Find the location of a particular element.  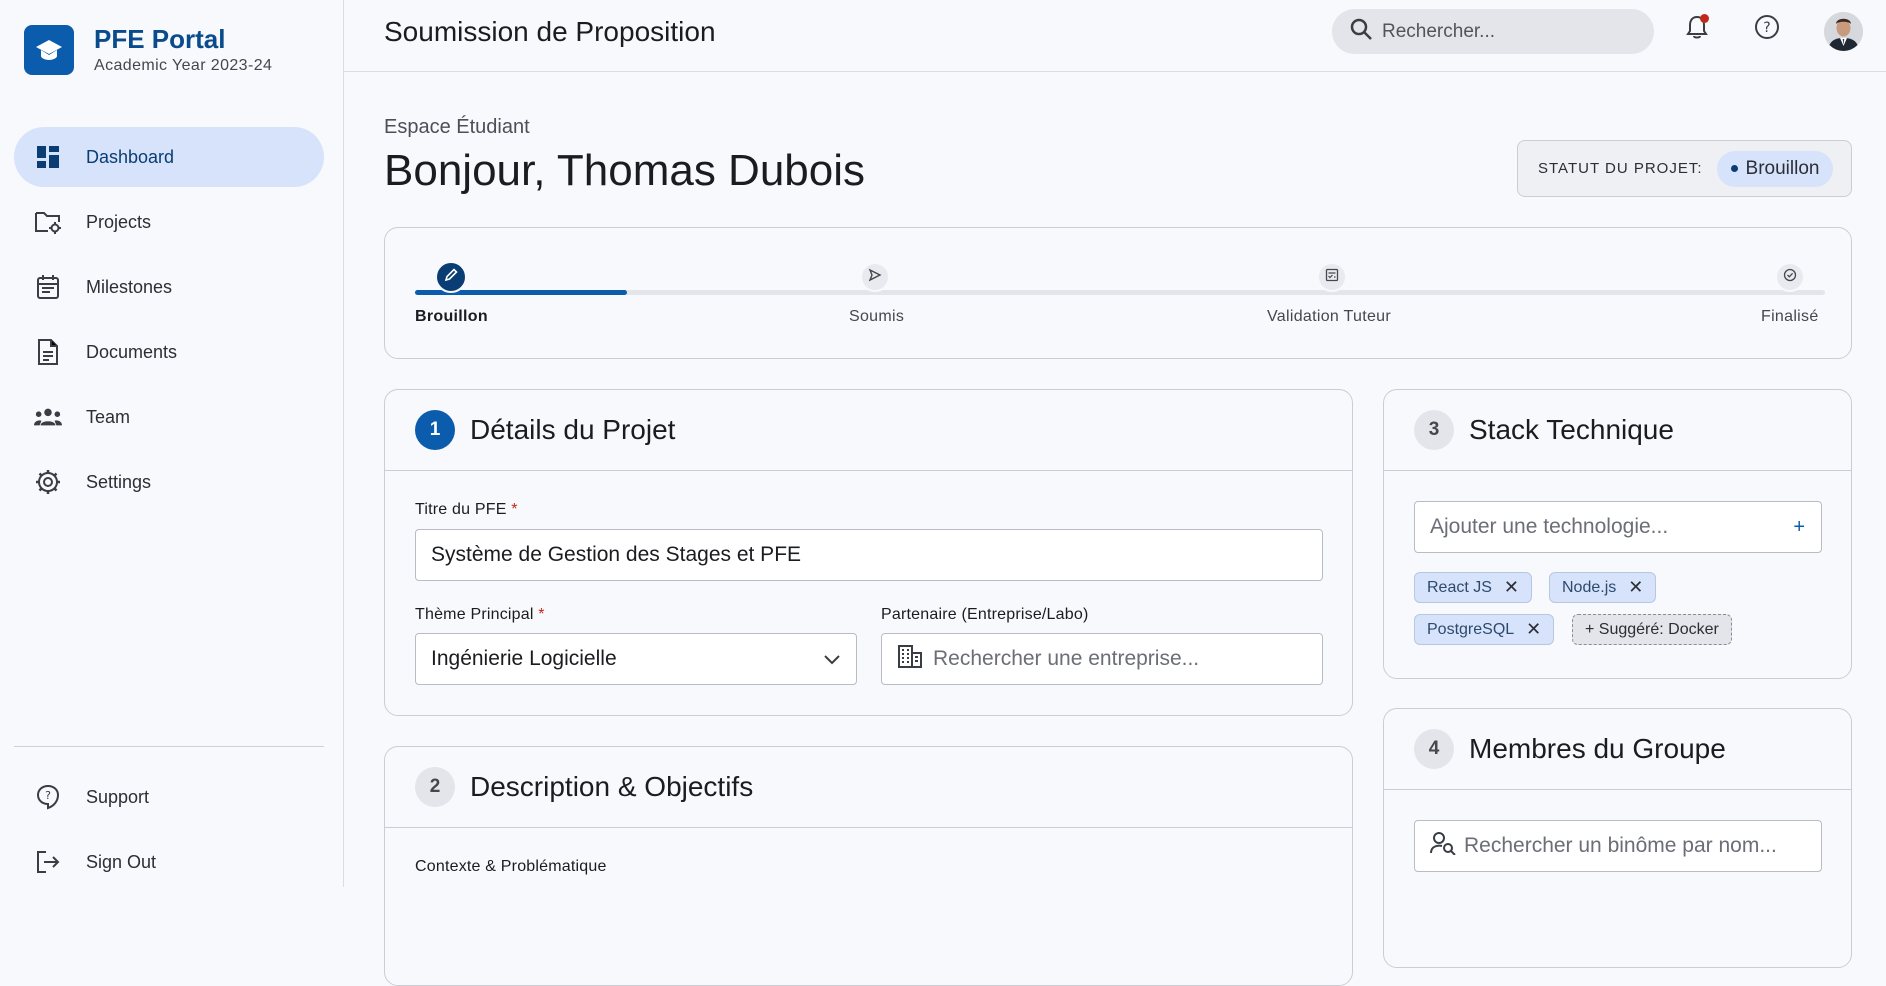

search-icon is located at coordinates (1361, 31).